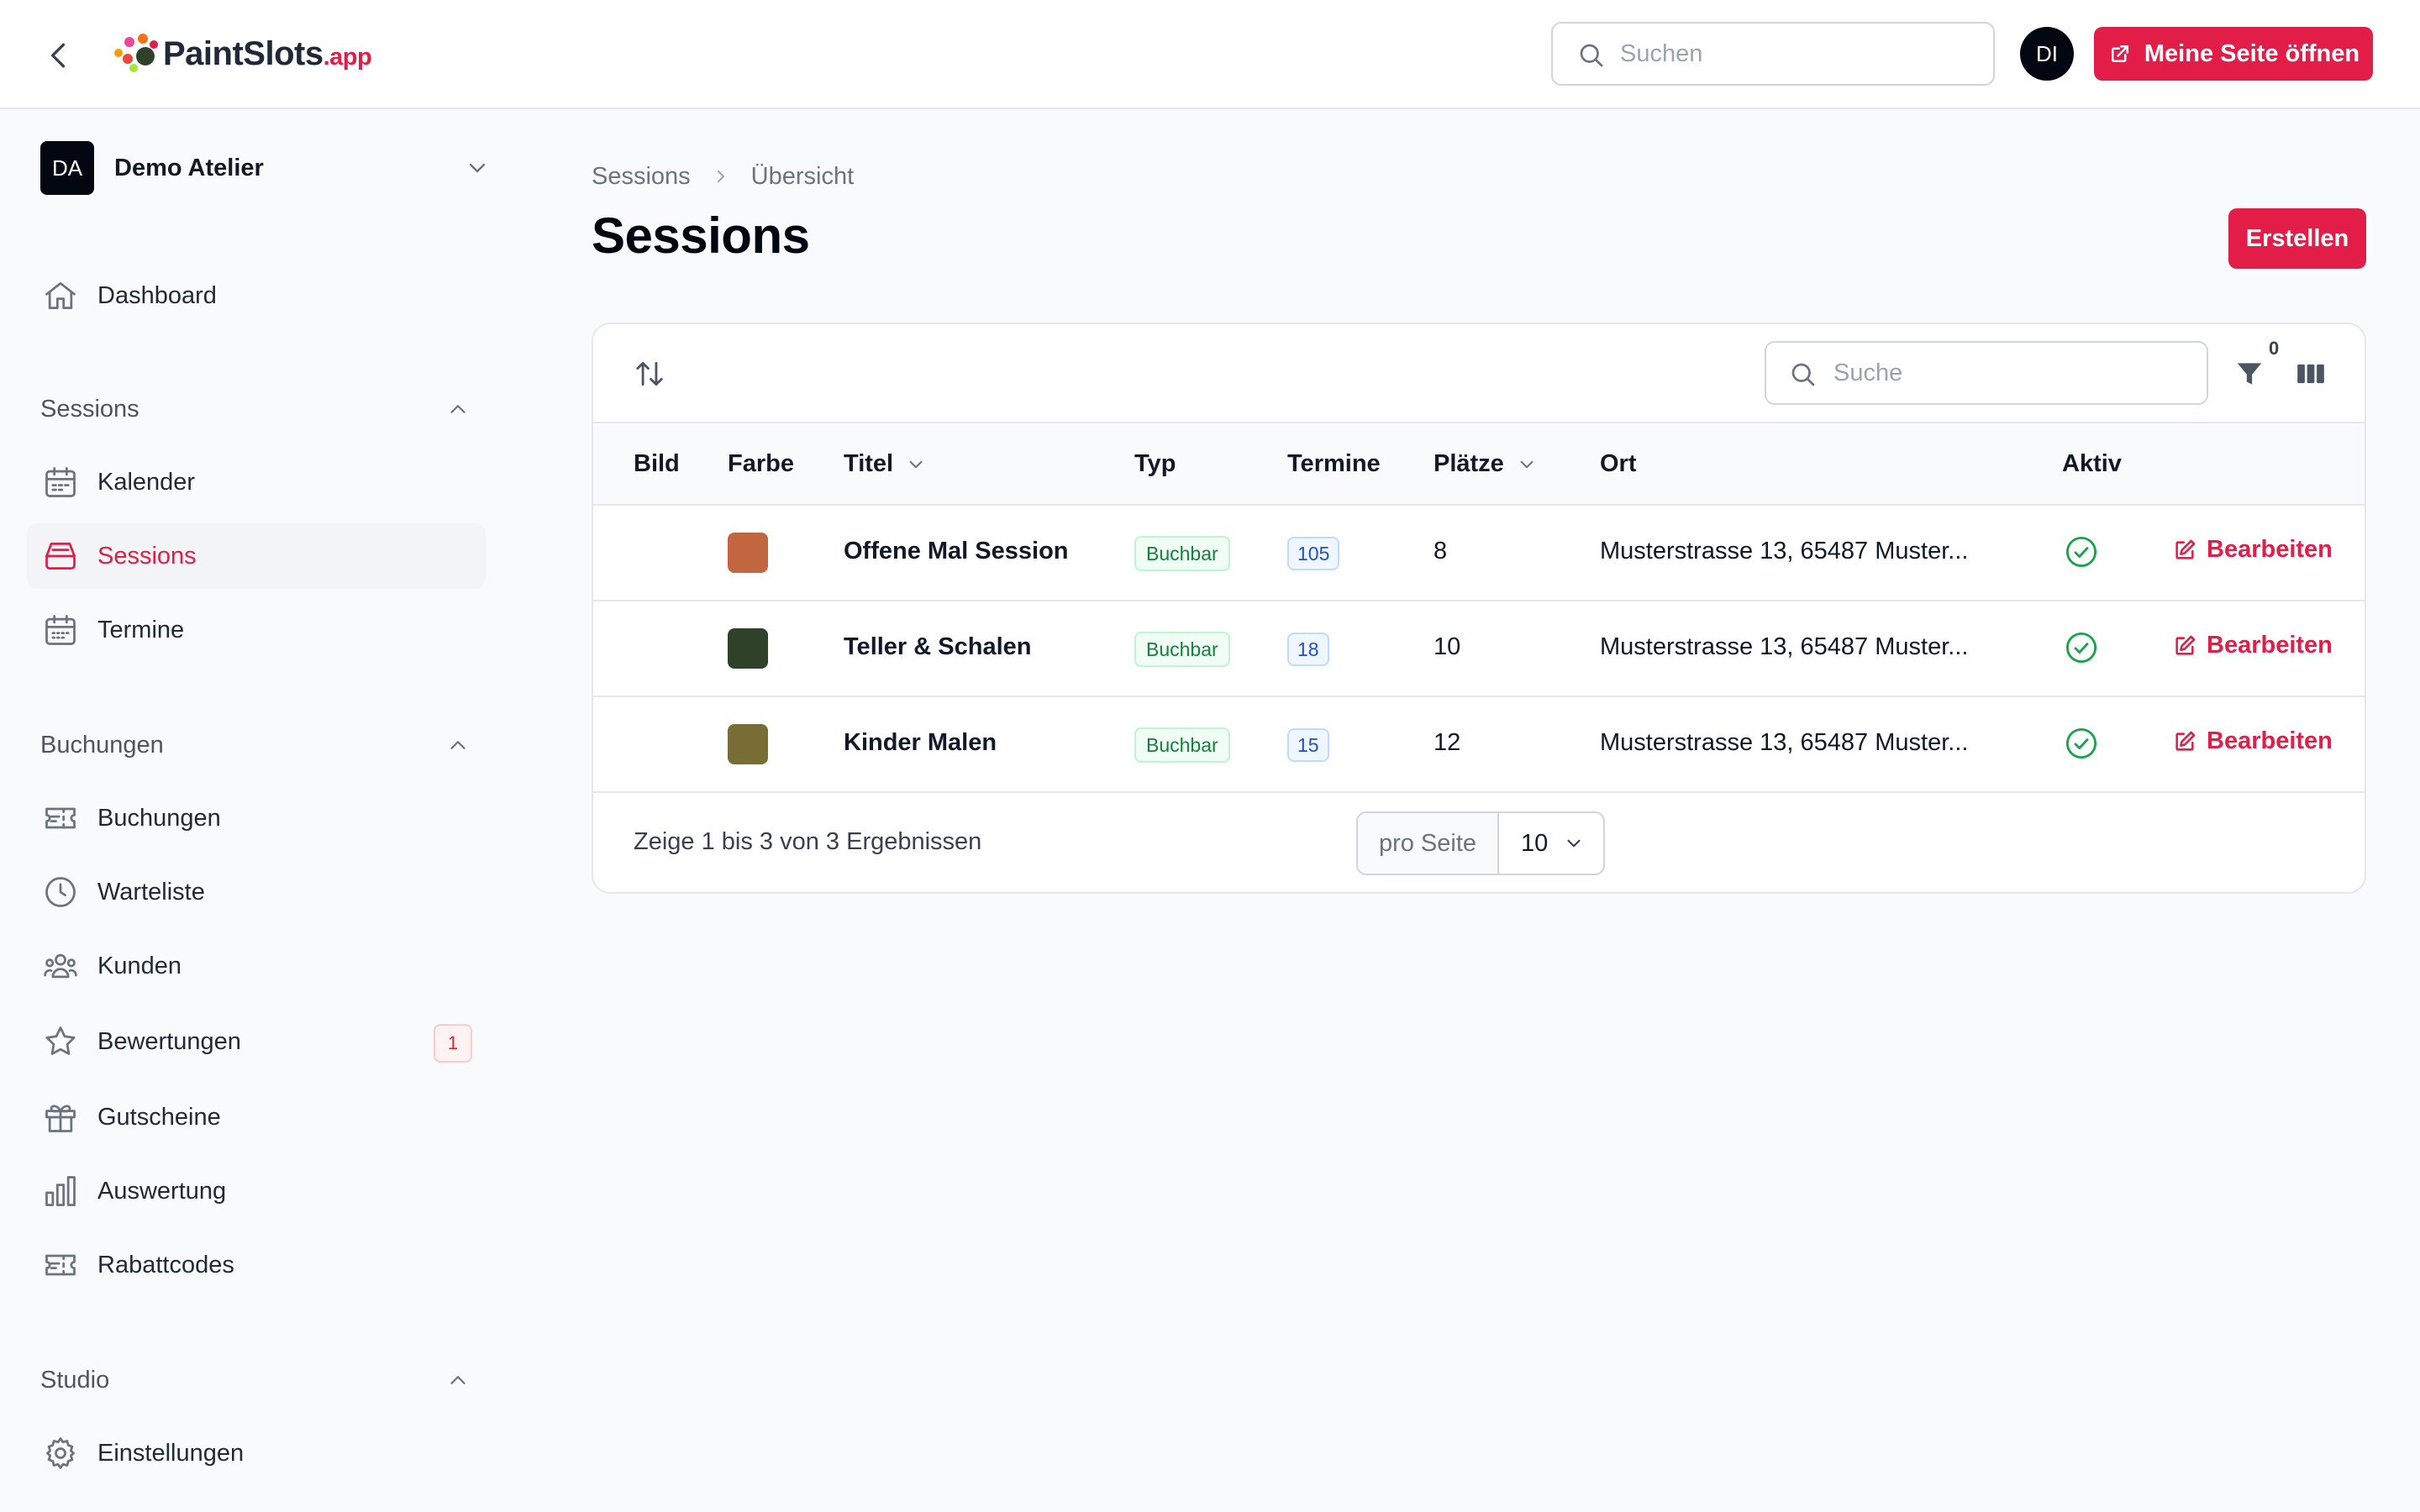  Describe the element at coordinates (921, 742) in the screenshot. I see `session-title: Kinder Malen` at that location.